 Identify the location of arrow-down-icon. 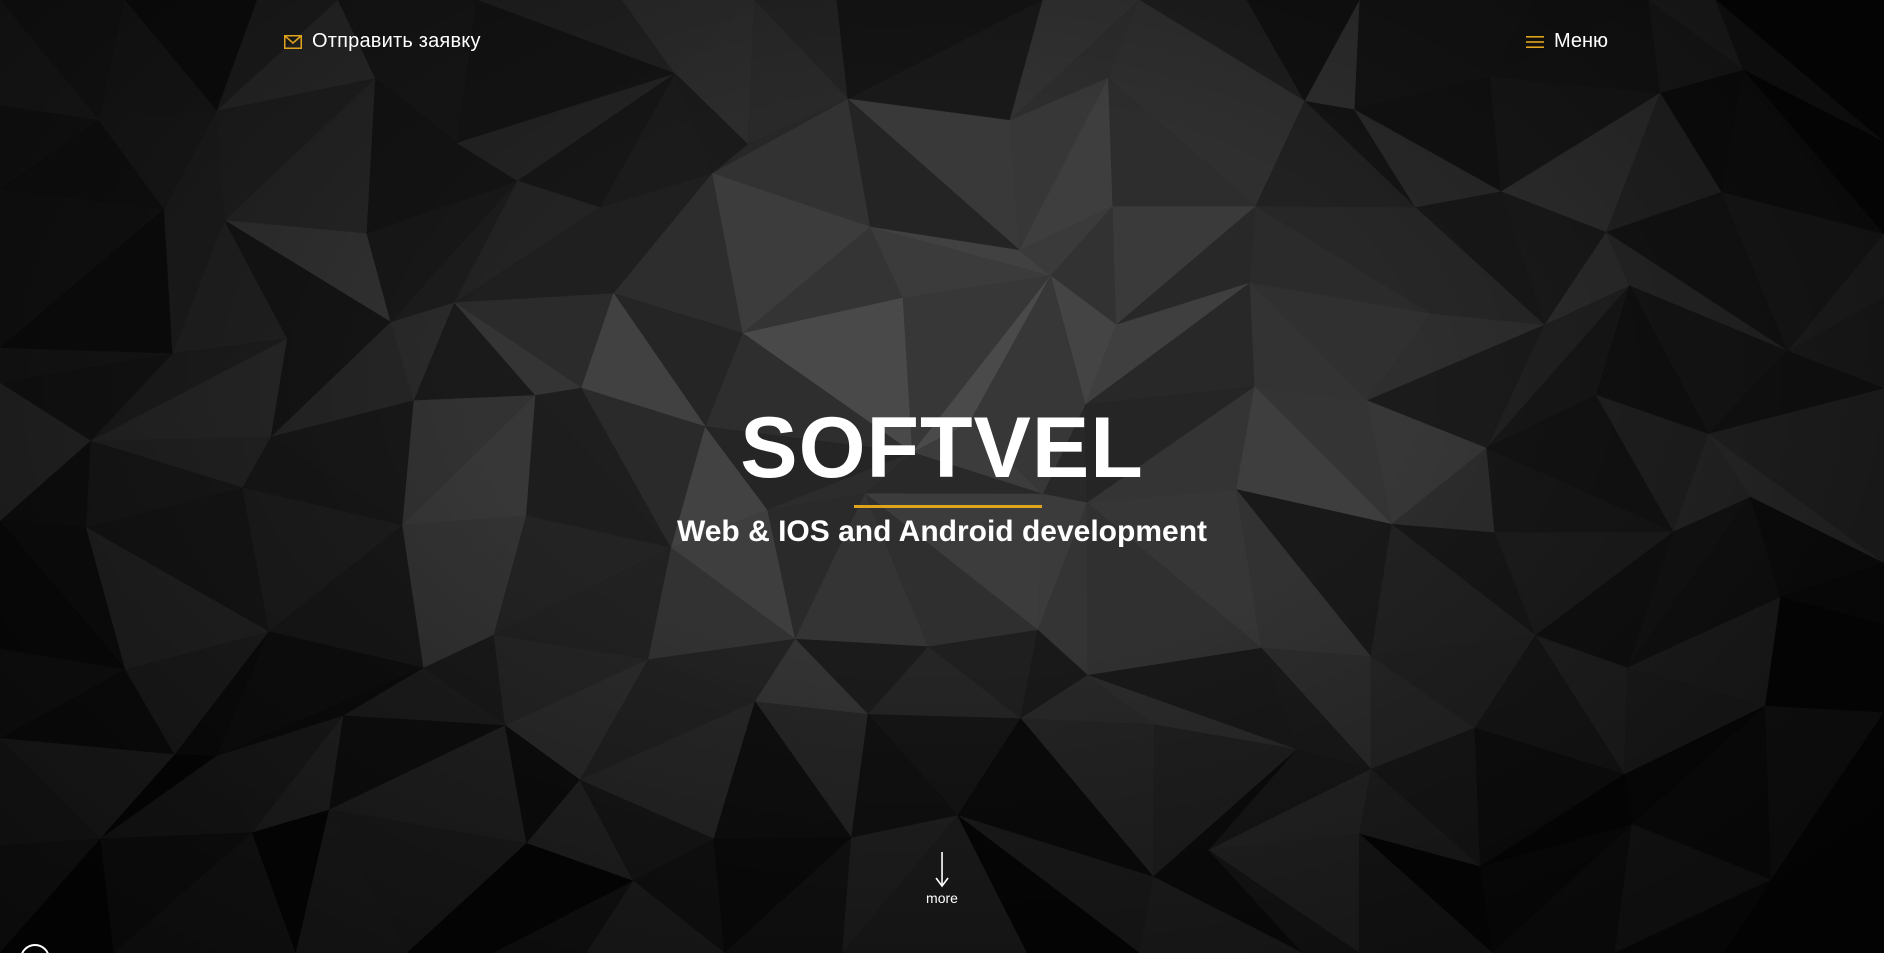
(942, 870).